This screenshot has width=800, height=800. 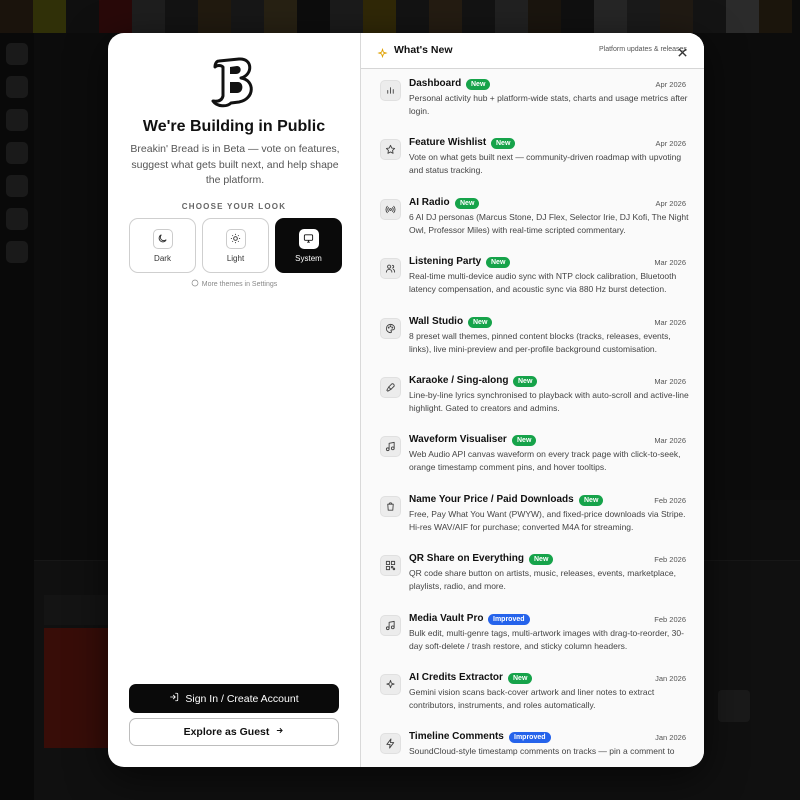 What do you see at coordinates (643, 49) in the screenshot?
I see `whats-new-subtitle: Platform updates & releases` at bounding box center [643, 49].